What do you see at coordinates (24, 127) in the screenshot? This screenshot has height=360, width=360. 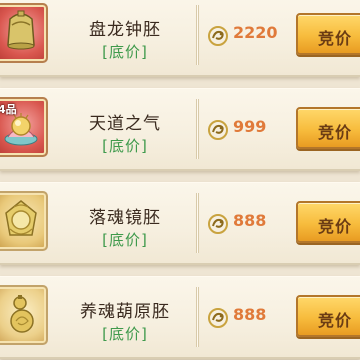 I see `item-icon-frame: 4品` at bounding box center [24, 127].